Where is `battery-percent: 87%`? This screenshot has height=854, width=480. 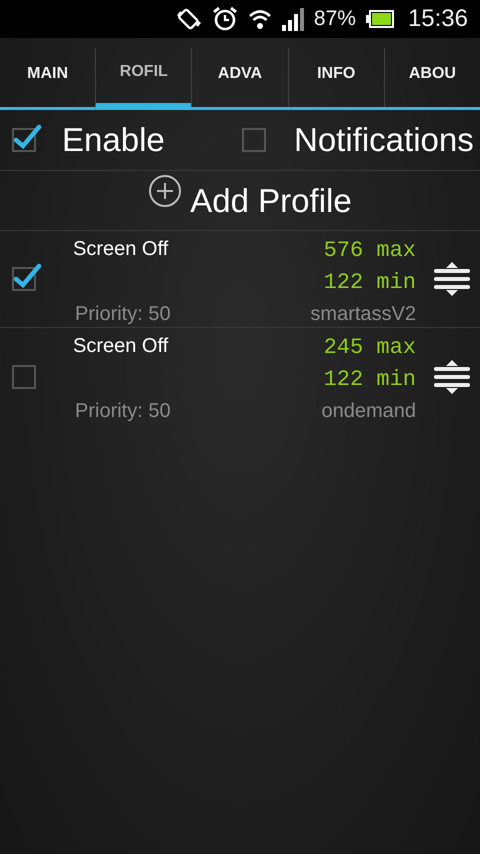
battery-percent: 87% is located at coordinates (335, 19).